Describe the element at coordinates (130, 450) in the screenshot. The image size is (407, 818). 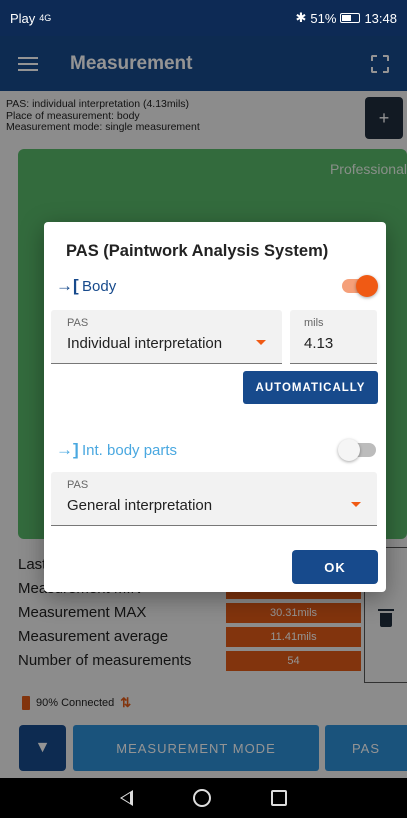
I see `int-section-label: Int. body parts` at that location.